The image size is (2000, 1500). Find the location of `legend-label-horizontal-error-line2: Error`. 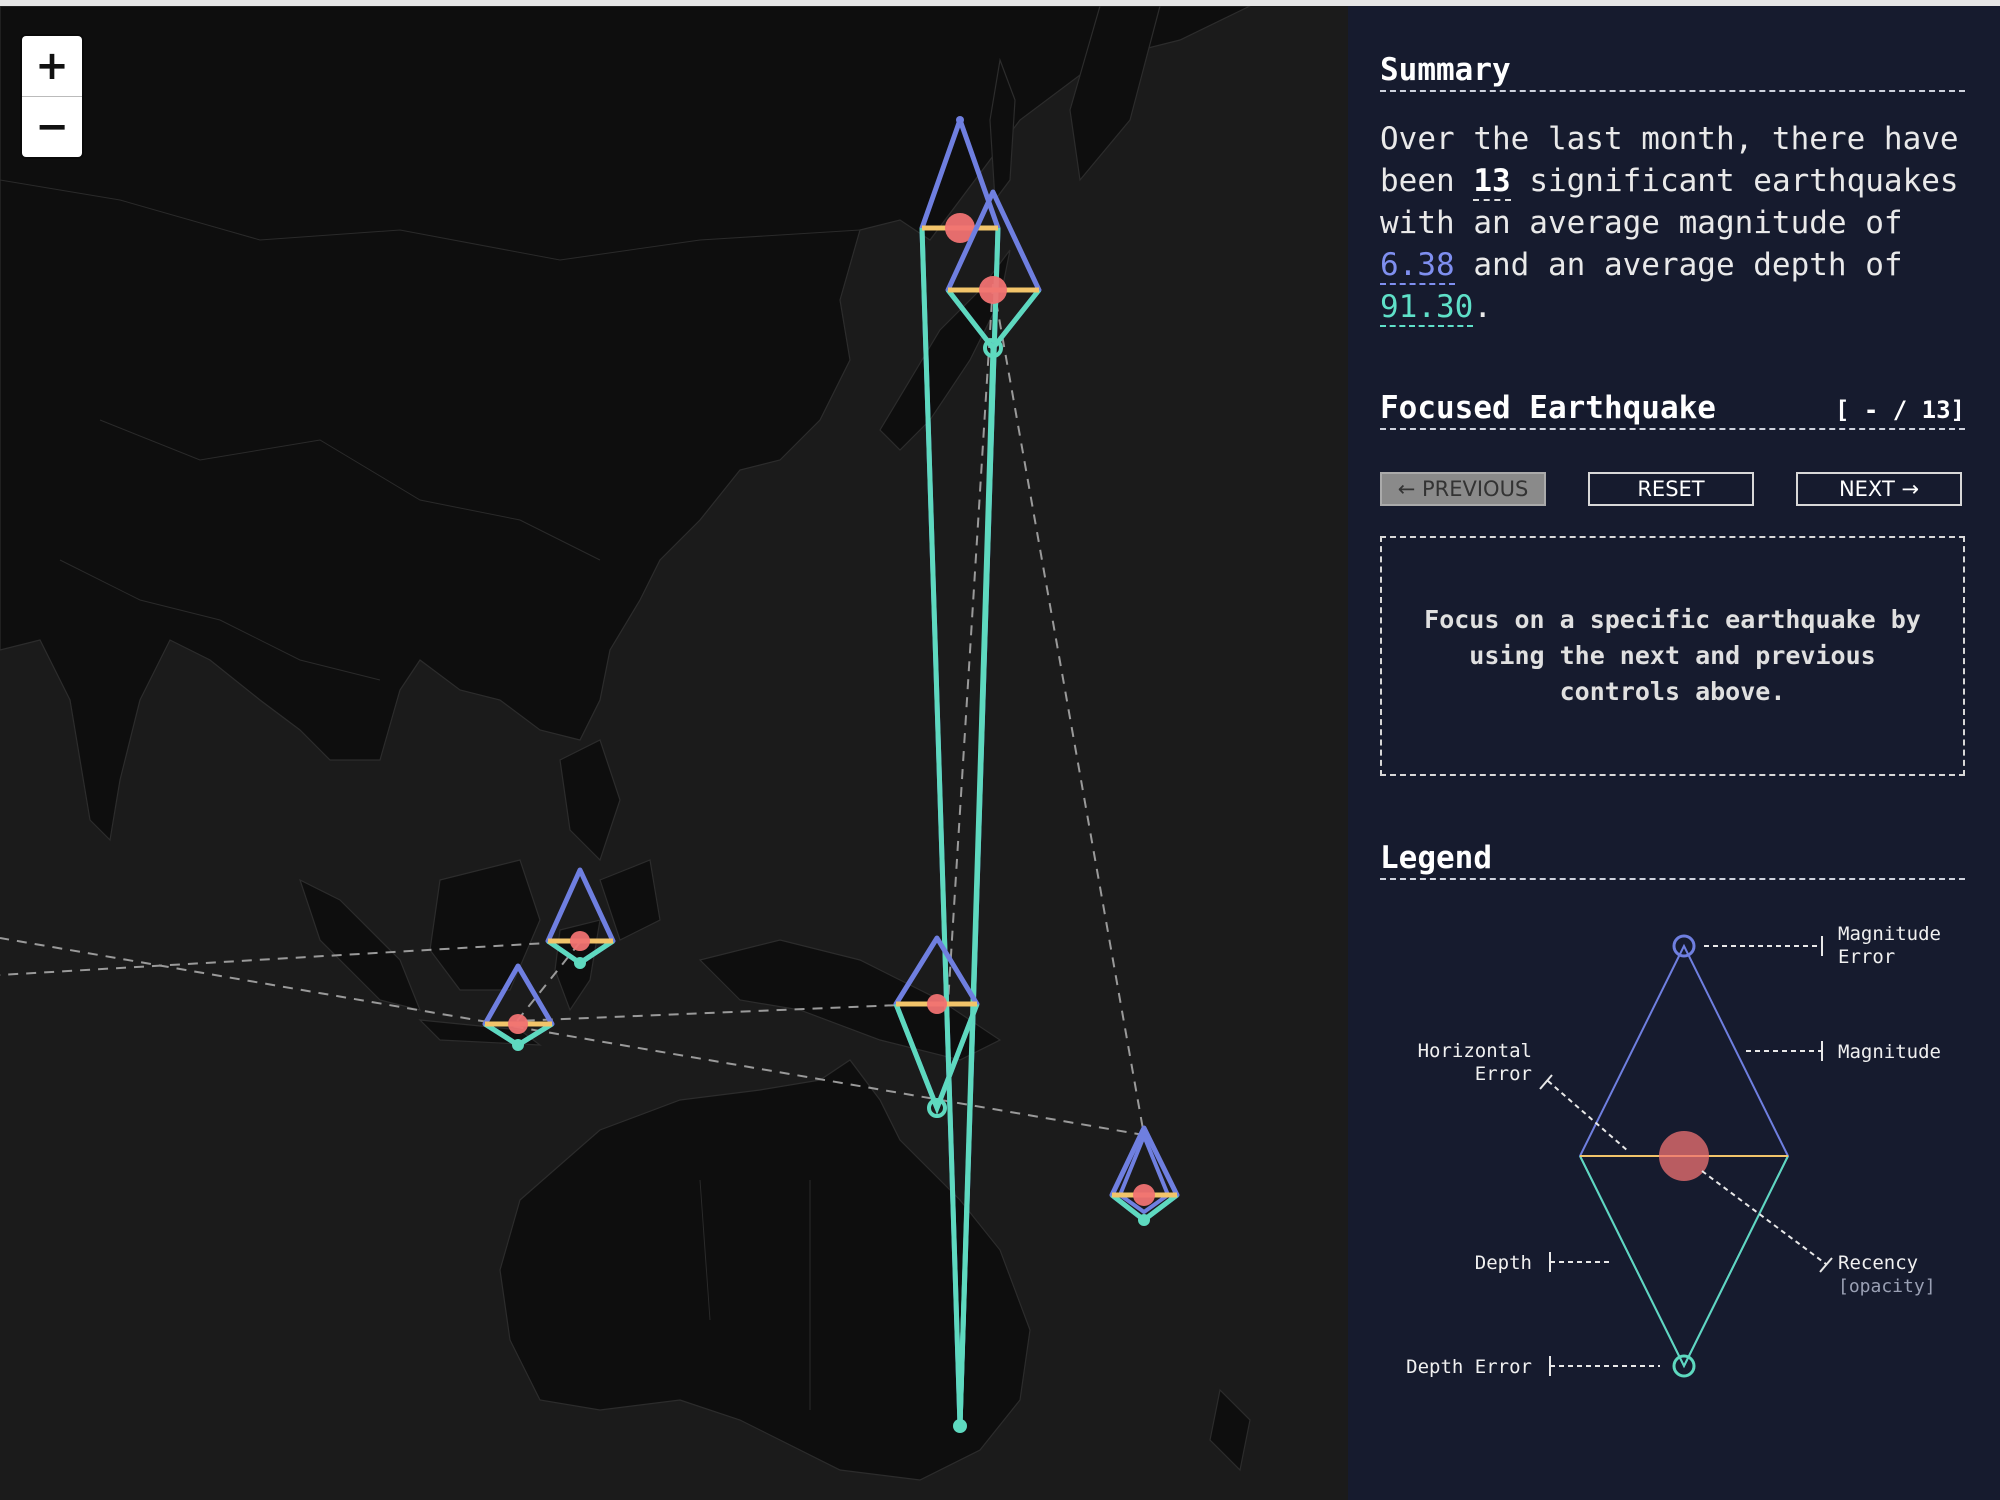

legend-label-horizontal-error-line2: Error is located at coordinates (1503, 1074).